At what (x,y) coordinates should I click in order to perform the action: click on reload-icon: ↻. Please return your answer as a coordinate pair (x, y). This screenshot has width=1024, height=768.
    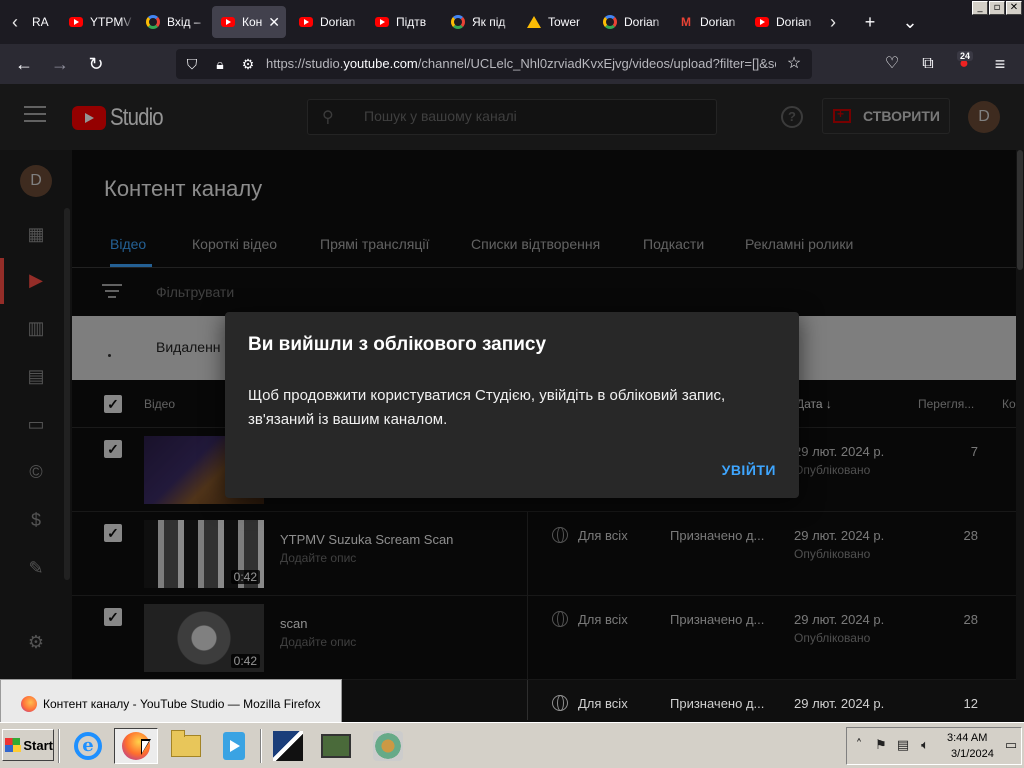
    Looking at the image, I should click on (96, 64).